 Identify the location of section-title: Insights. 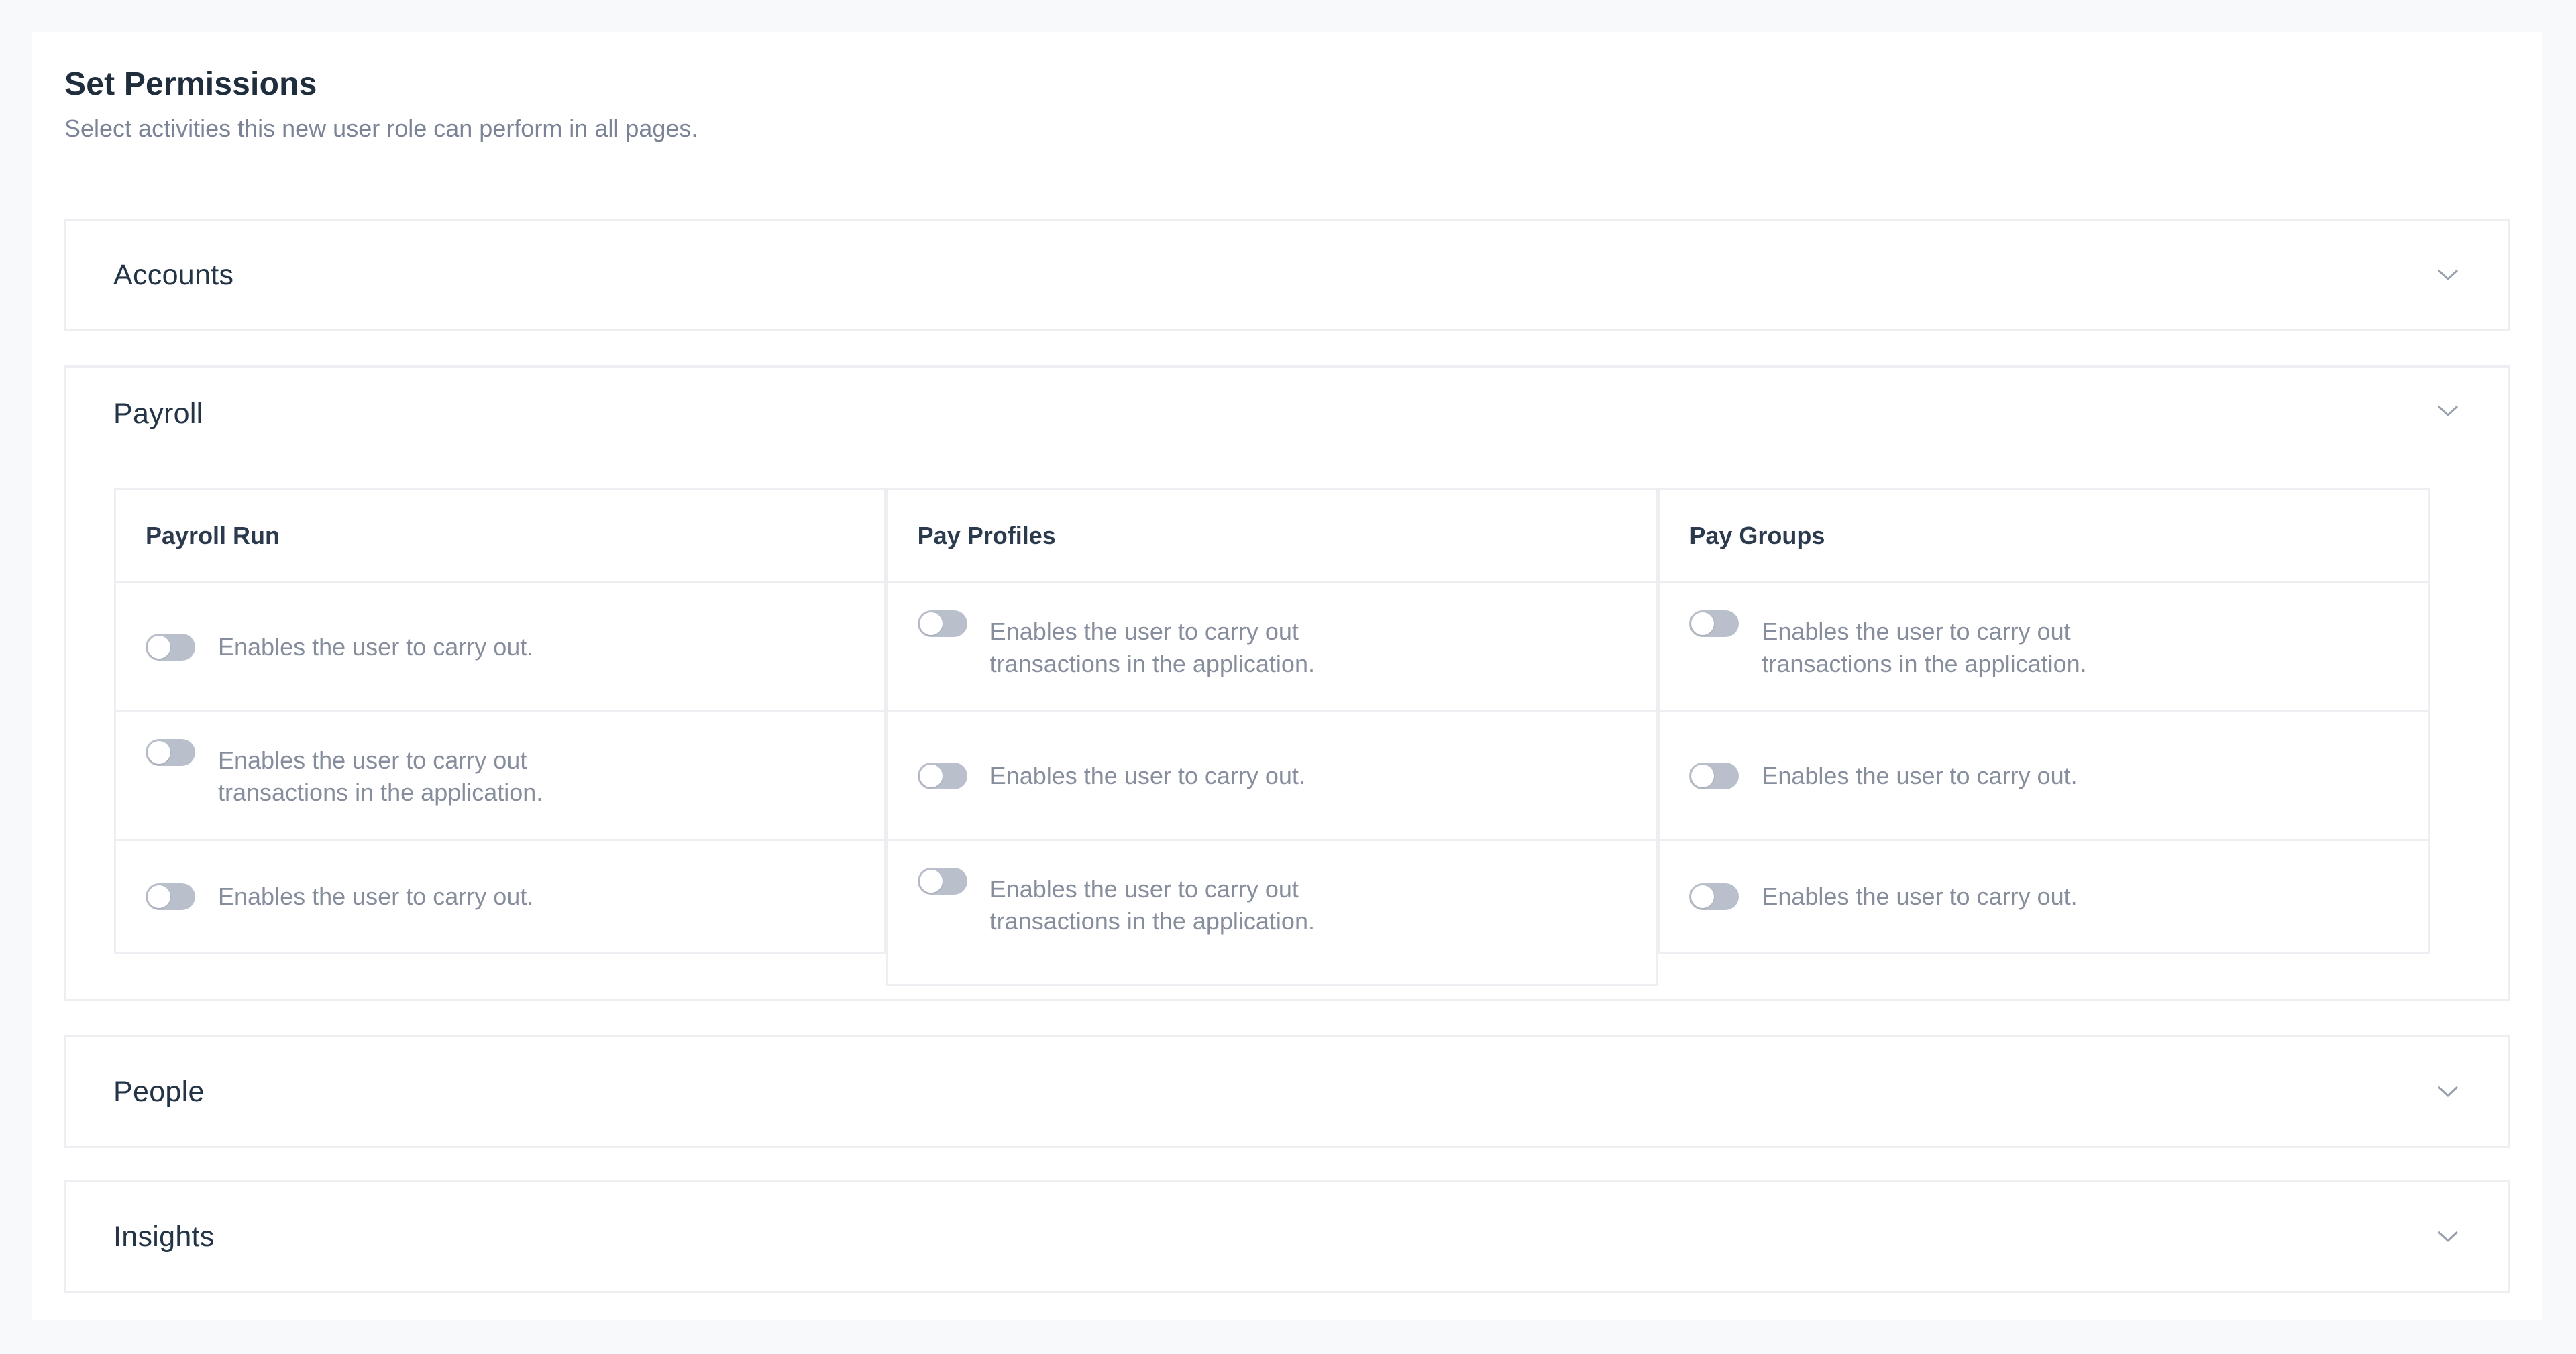
(164, 1236).